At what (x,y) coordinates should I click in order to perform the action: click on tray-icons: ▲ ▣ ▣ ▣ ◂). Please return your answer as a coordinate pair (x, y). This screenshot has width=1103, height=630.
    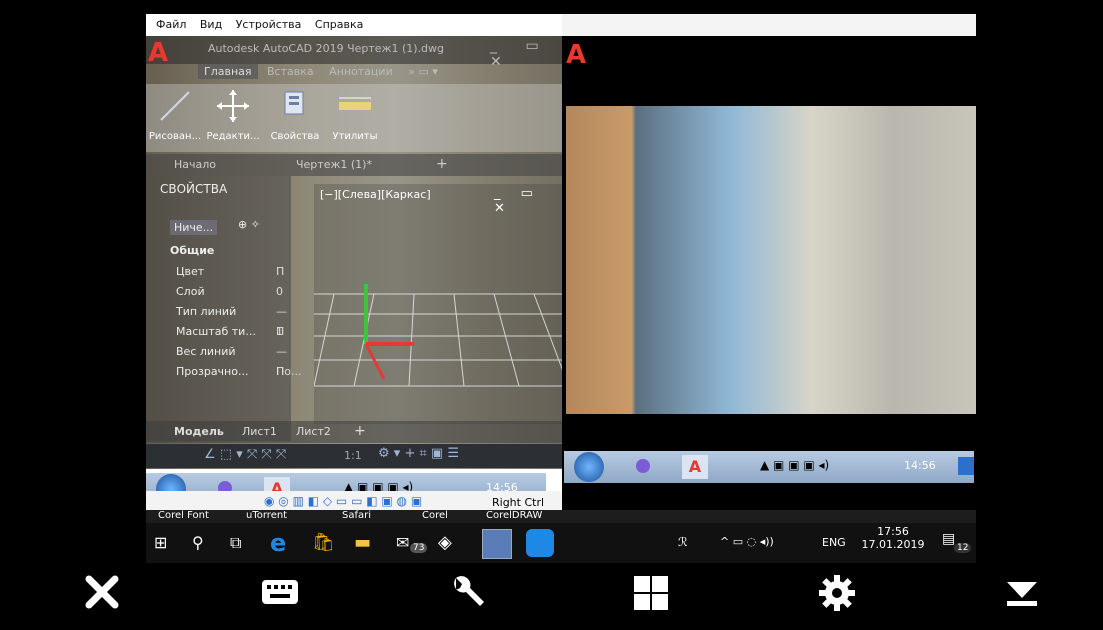
    Looking at the image, I should click on (794, 465).